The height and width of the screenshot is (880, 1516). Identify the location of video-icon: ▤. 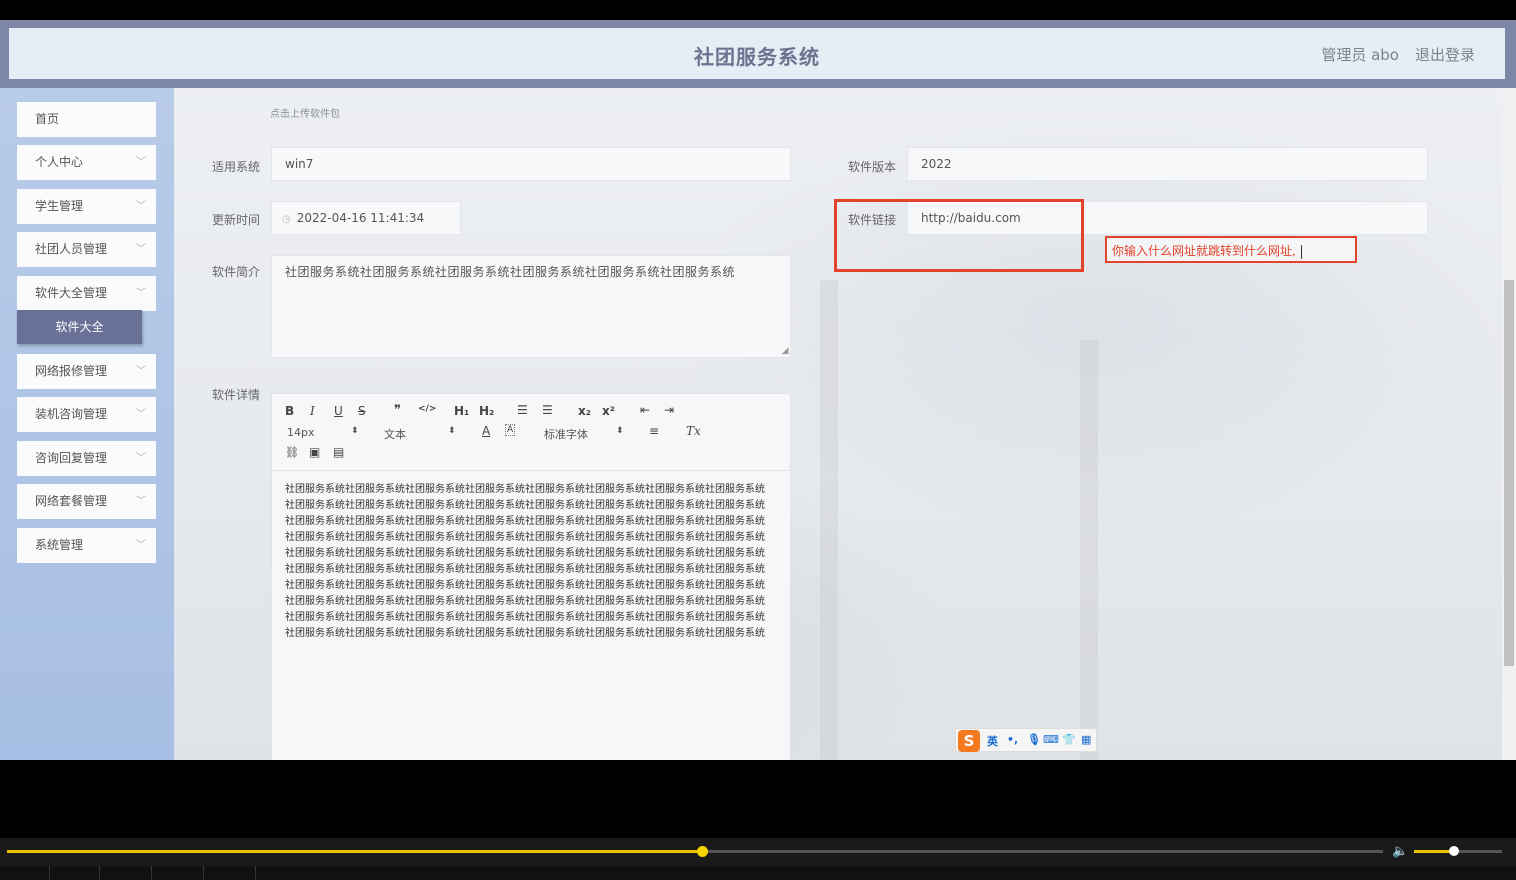
(338, 452).